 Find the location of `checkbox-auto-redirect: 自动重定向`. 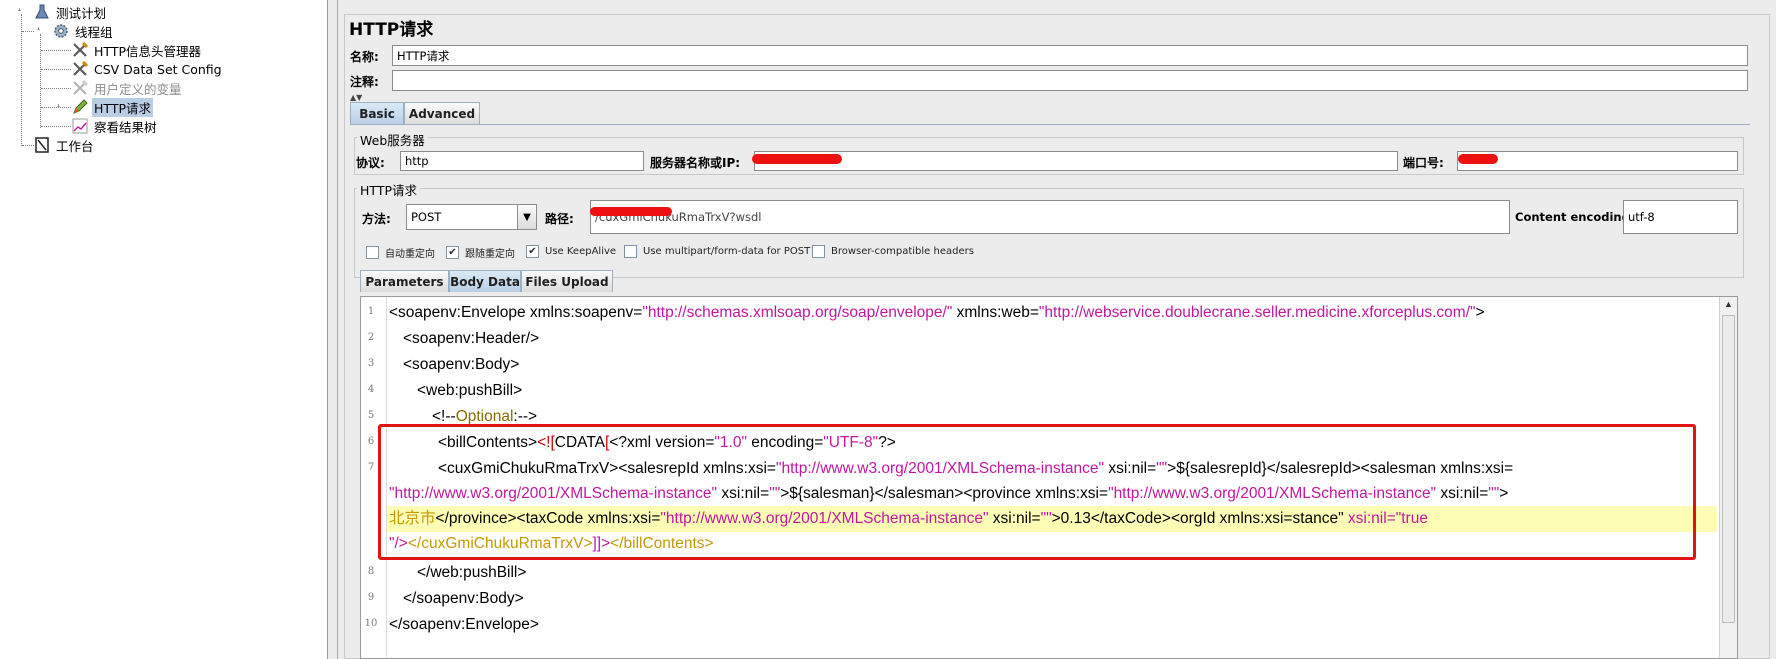

checkbox-auto-redirect: 自动重定向 is located at coordinates (400, 252).